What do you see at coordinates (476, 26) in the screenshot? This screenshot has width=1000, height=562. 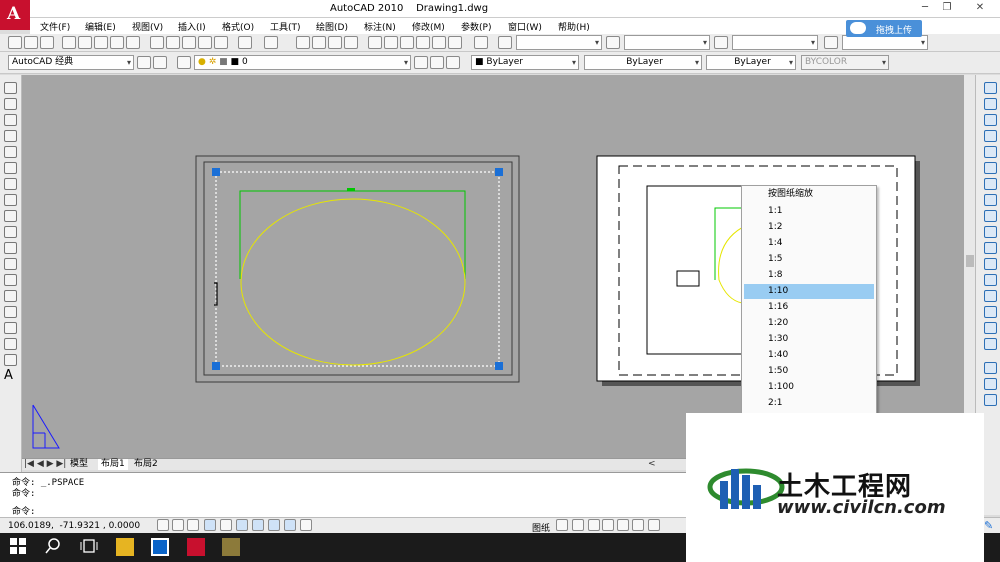 I see `menu-parametric: 参数(P)` at bounding box center [476, 26].